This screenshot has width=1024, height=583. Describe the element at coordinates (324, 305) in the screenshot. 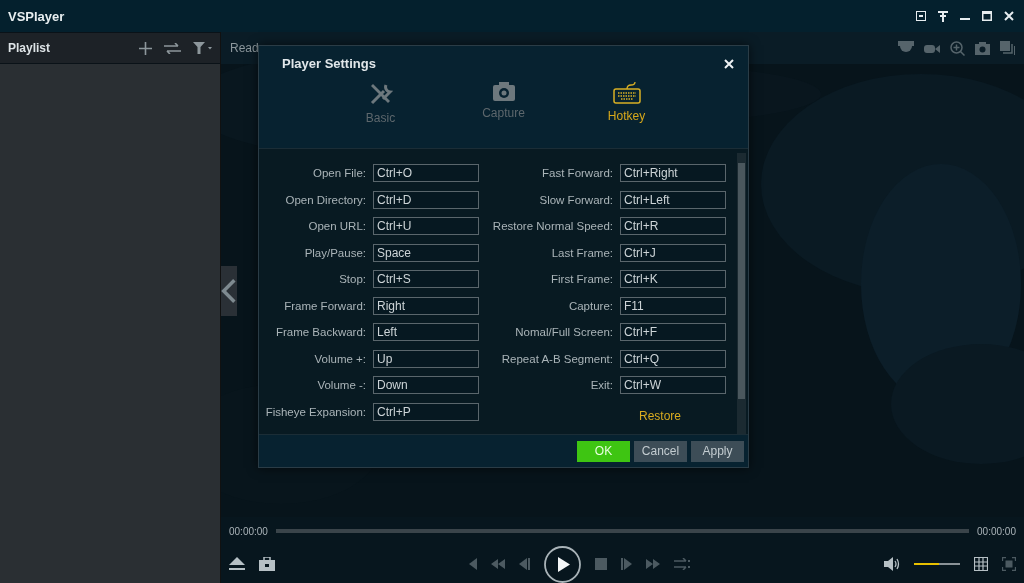

I see `hotkey-label: Frame Forward:` at that location.